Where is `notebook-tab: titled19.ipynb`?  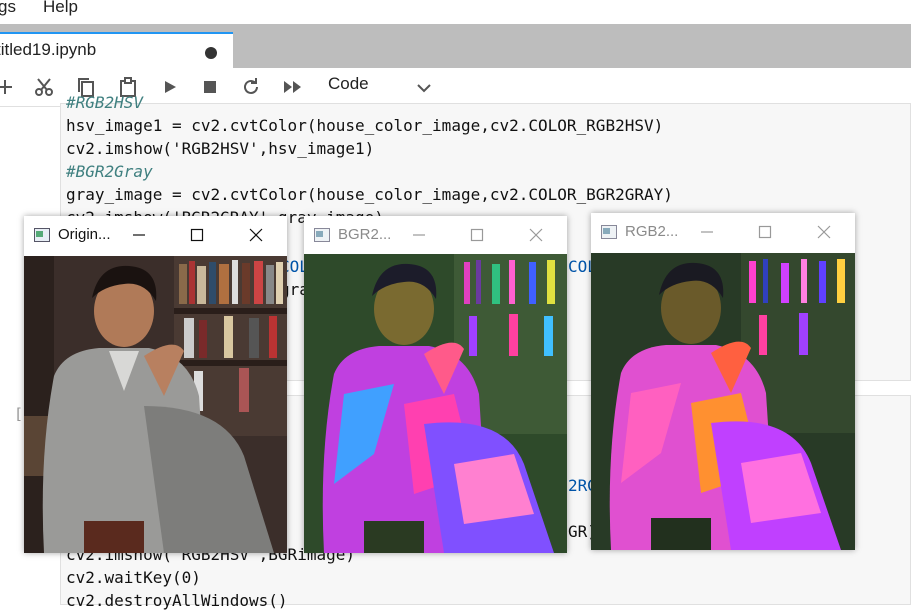
notebook-tab: titled19.ipynb is located at coordinates (116, 50).